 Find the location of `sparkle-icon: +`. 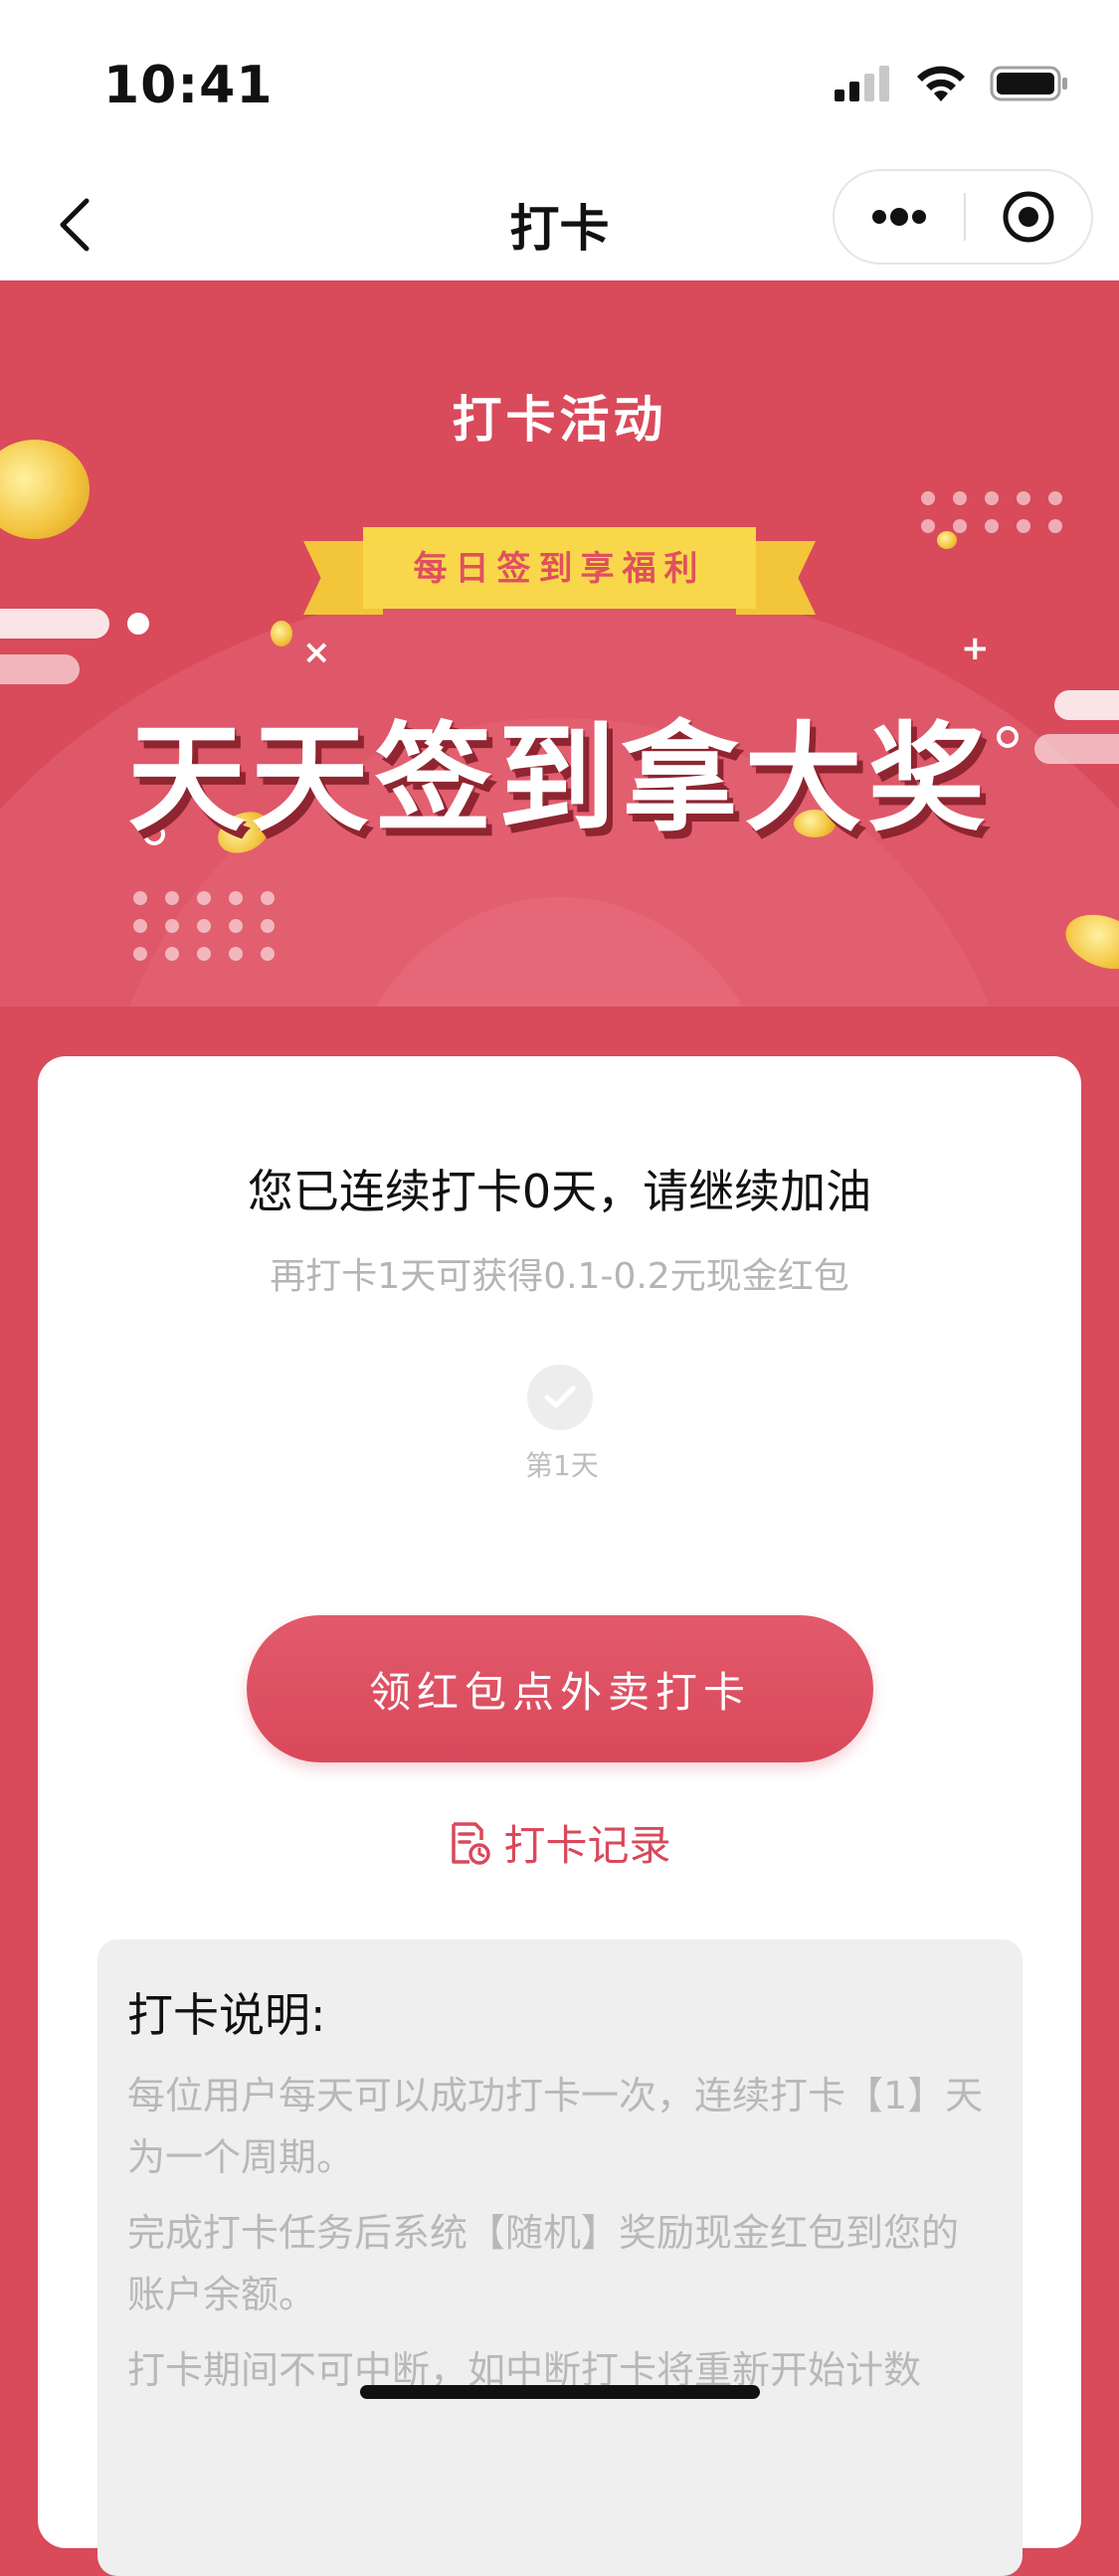

sparkle-icon: + is located at coordinates (975, 648).